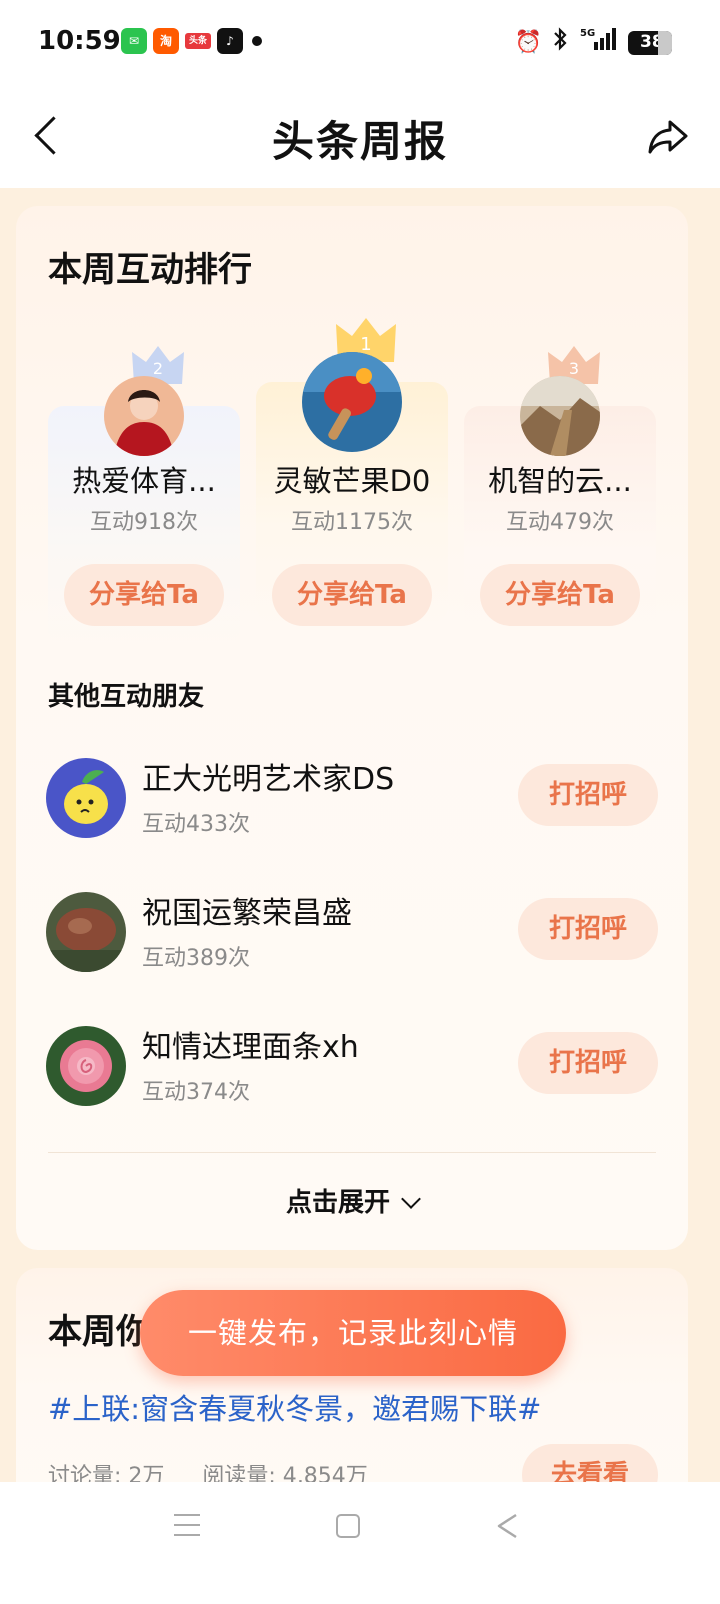  I want to click on header: 头条周报, so click(360, 136).